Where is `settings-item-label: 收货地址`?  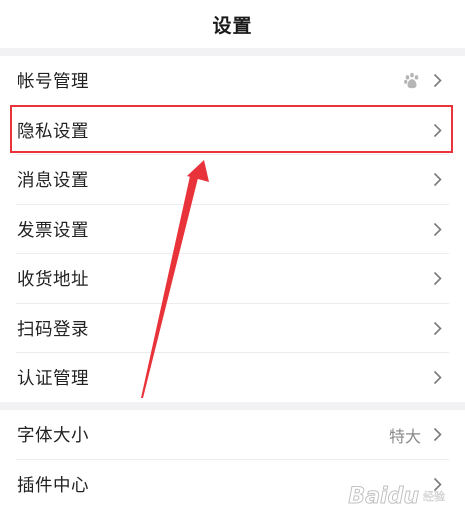
settings-item-label: 收货地址 is located at coordinates (53, 280).